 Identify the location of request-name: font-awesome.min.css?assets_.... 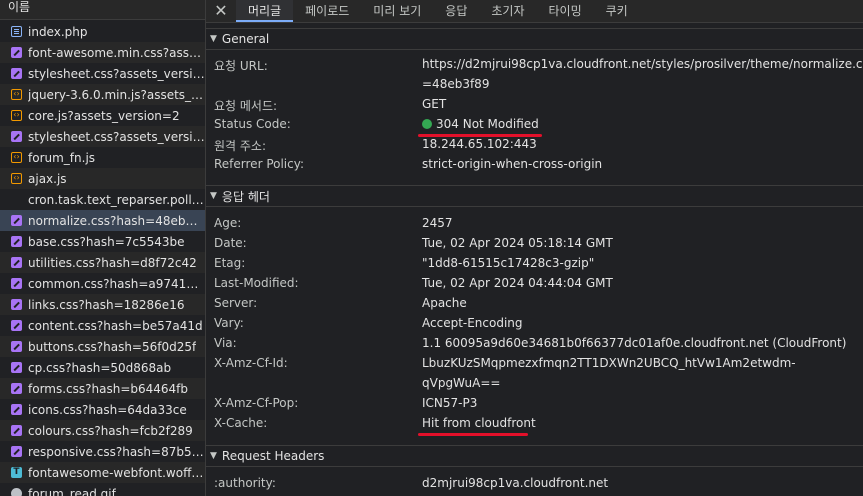
(116, 52).